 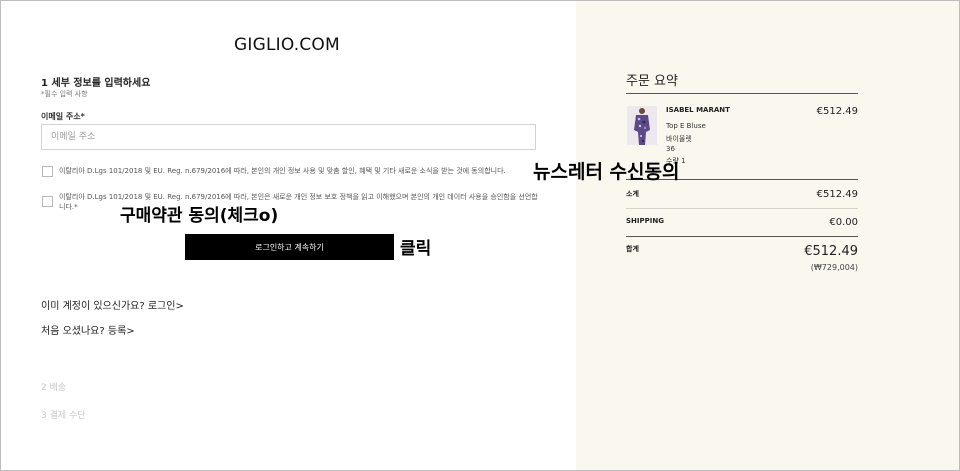 I want to click on total-value: €512.49, so click(x=831, y=251).